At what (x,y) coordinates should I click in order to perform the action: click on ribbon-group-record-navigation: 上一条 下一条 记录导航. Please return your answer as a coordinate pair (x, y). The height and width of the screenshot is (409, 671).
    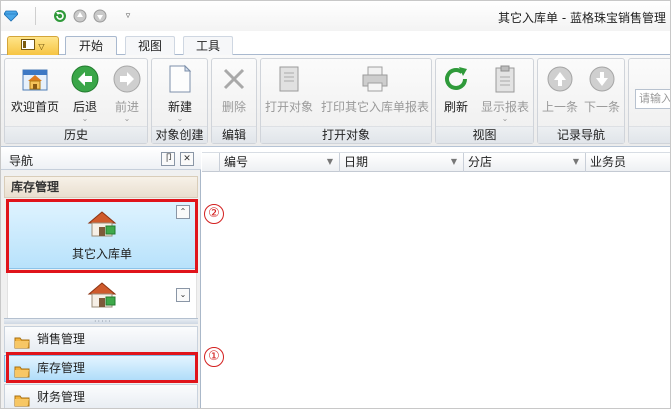
    Looking at the image, I should click on (581, 101).